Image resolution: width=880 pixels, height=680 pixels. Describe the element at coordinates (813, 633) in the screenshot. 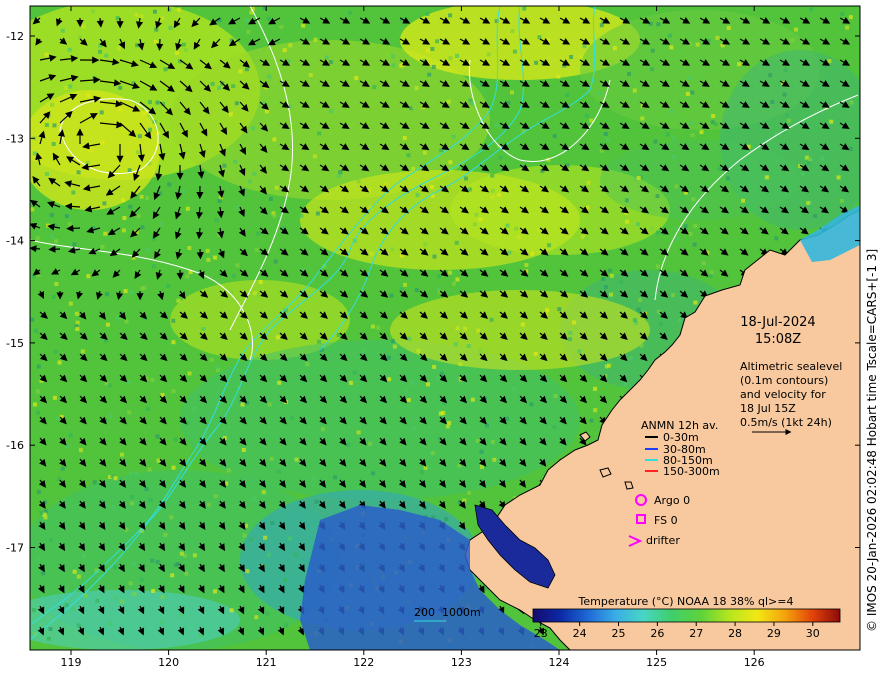

I see `colorbar-tick-label: 30` at that location.